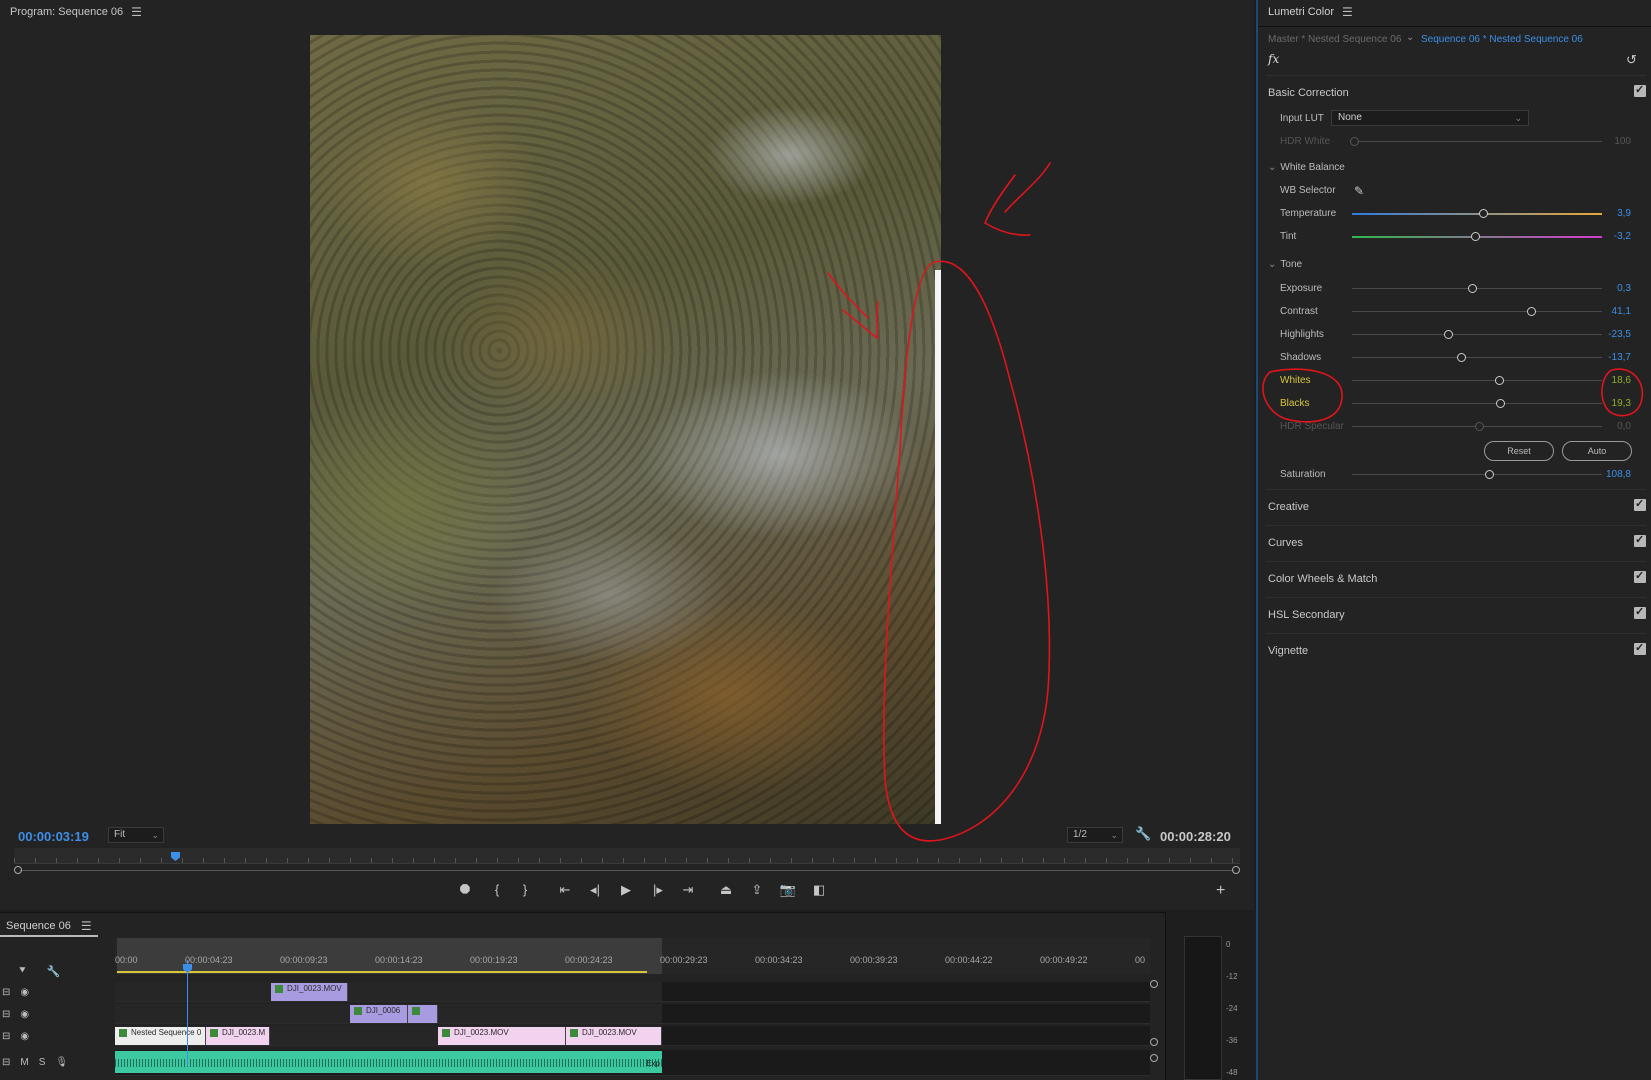 This screenshot has height=1080, width=1651. What do you see at coordinates (1477, 403) in the screenshot?
I see `blacks-slider` at bounding box center [1477, 403].